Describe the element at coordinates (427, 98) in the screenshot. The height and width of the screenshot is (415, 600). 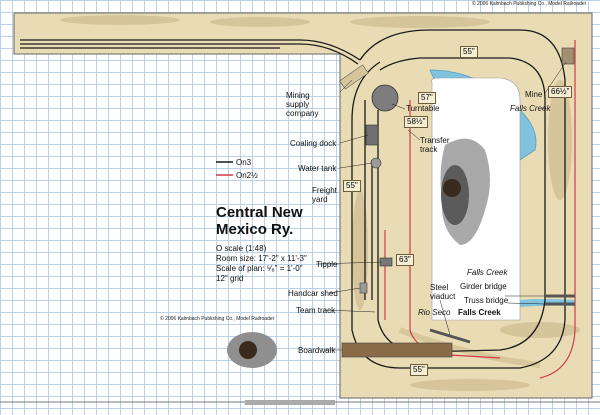
I see `radius-57: 57"` at that location.